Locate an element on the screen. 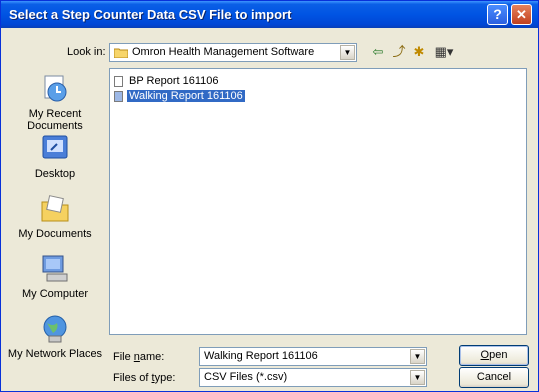  file-type-dropdown: CSV Files (*.csv) ▼ is located at coordinates (313, 377).